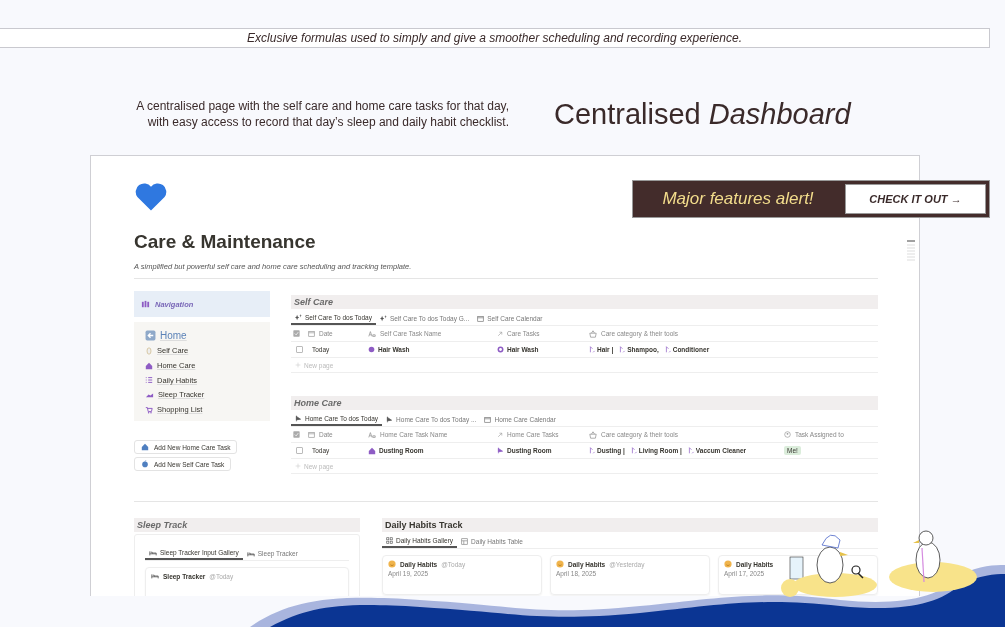  Describe the element at coordinates (225, 242) in the screenshot. I see `page-title: Care & Maintenance` at that location.